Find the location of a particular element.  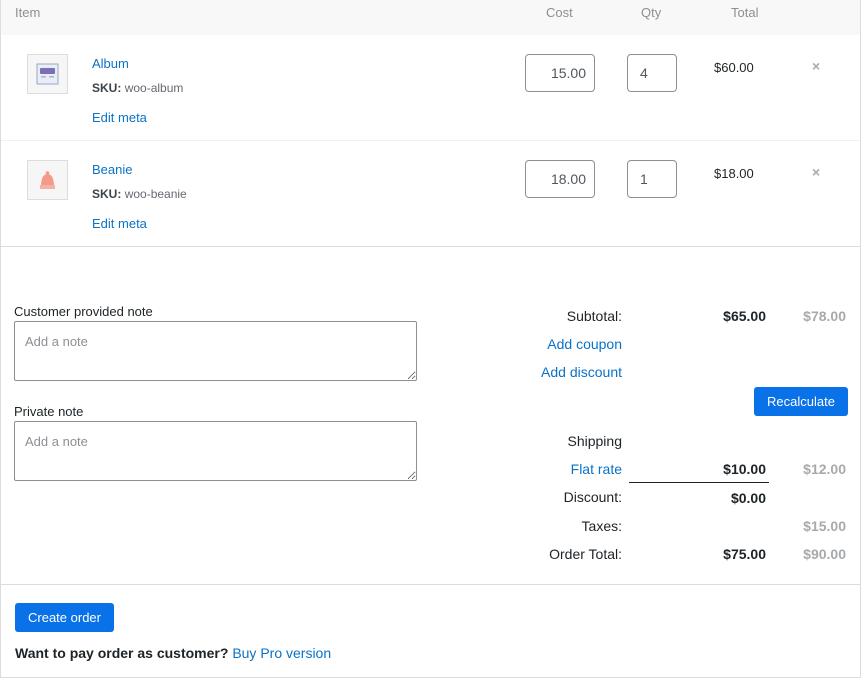

items-divider is located at coordinates (430, 246).